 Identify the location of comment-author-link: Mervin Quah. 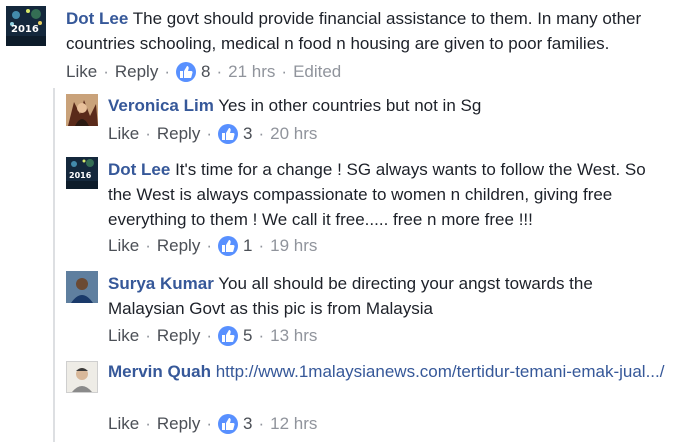
(159, 371).